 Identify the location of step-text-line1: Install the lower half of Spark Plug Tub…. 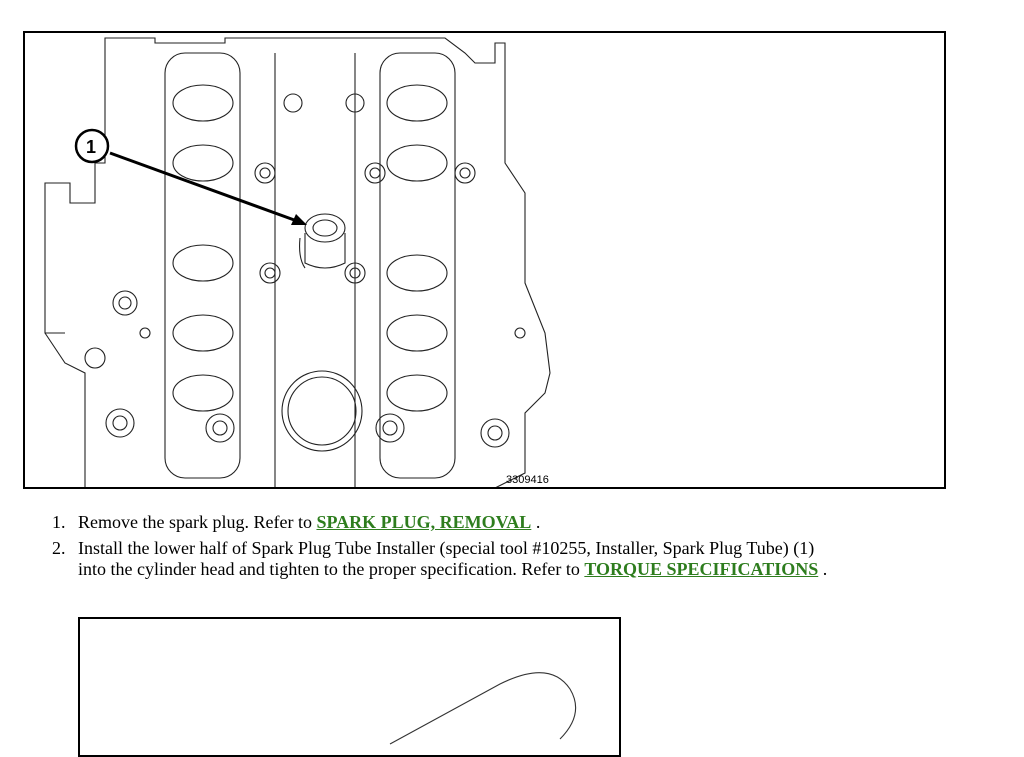
(446, 548).